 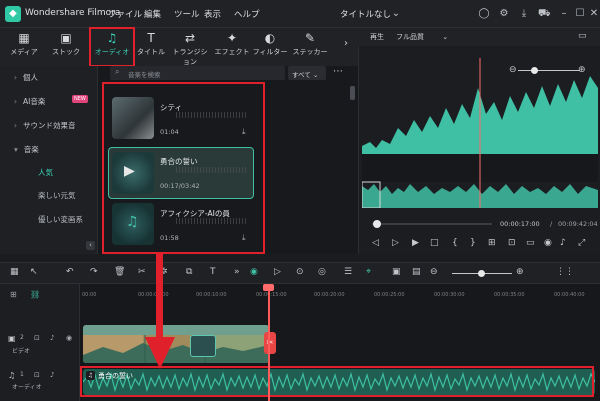 I want to click on highlight-box-audio-tab, so click(x=112, y=47).